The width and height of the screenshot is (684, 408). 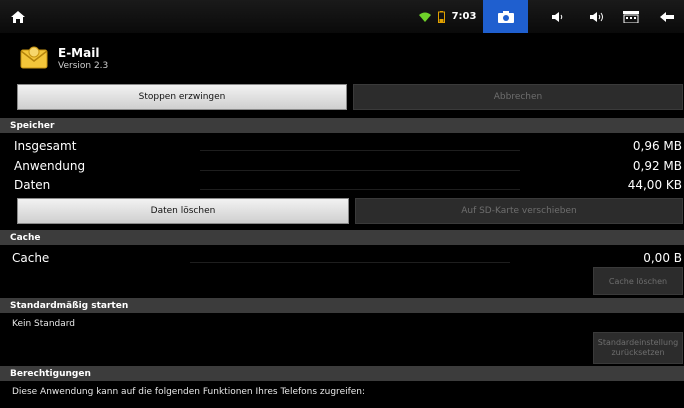 I want to click on reset-defaults-button: Standardeinstellung zurücksetzen, so click(x=638, y=348).